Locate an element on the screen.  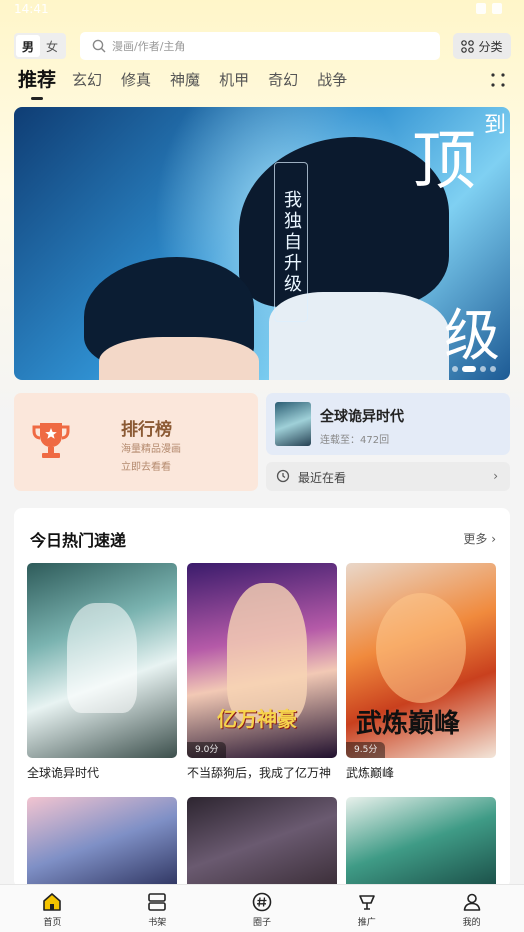
search-input: 漫画/作者/主角 is located at coordinates (260, 46).